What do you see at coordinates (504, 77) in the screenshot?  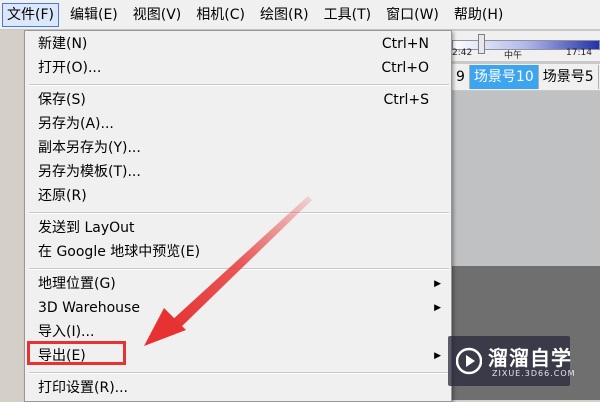 I see `scene-tab-10: 场景号10` at bounding box center [504, 77].